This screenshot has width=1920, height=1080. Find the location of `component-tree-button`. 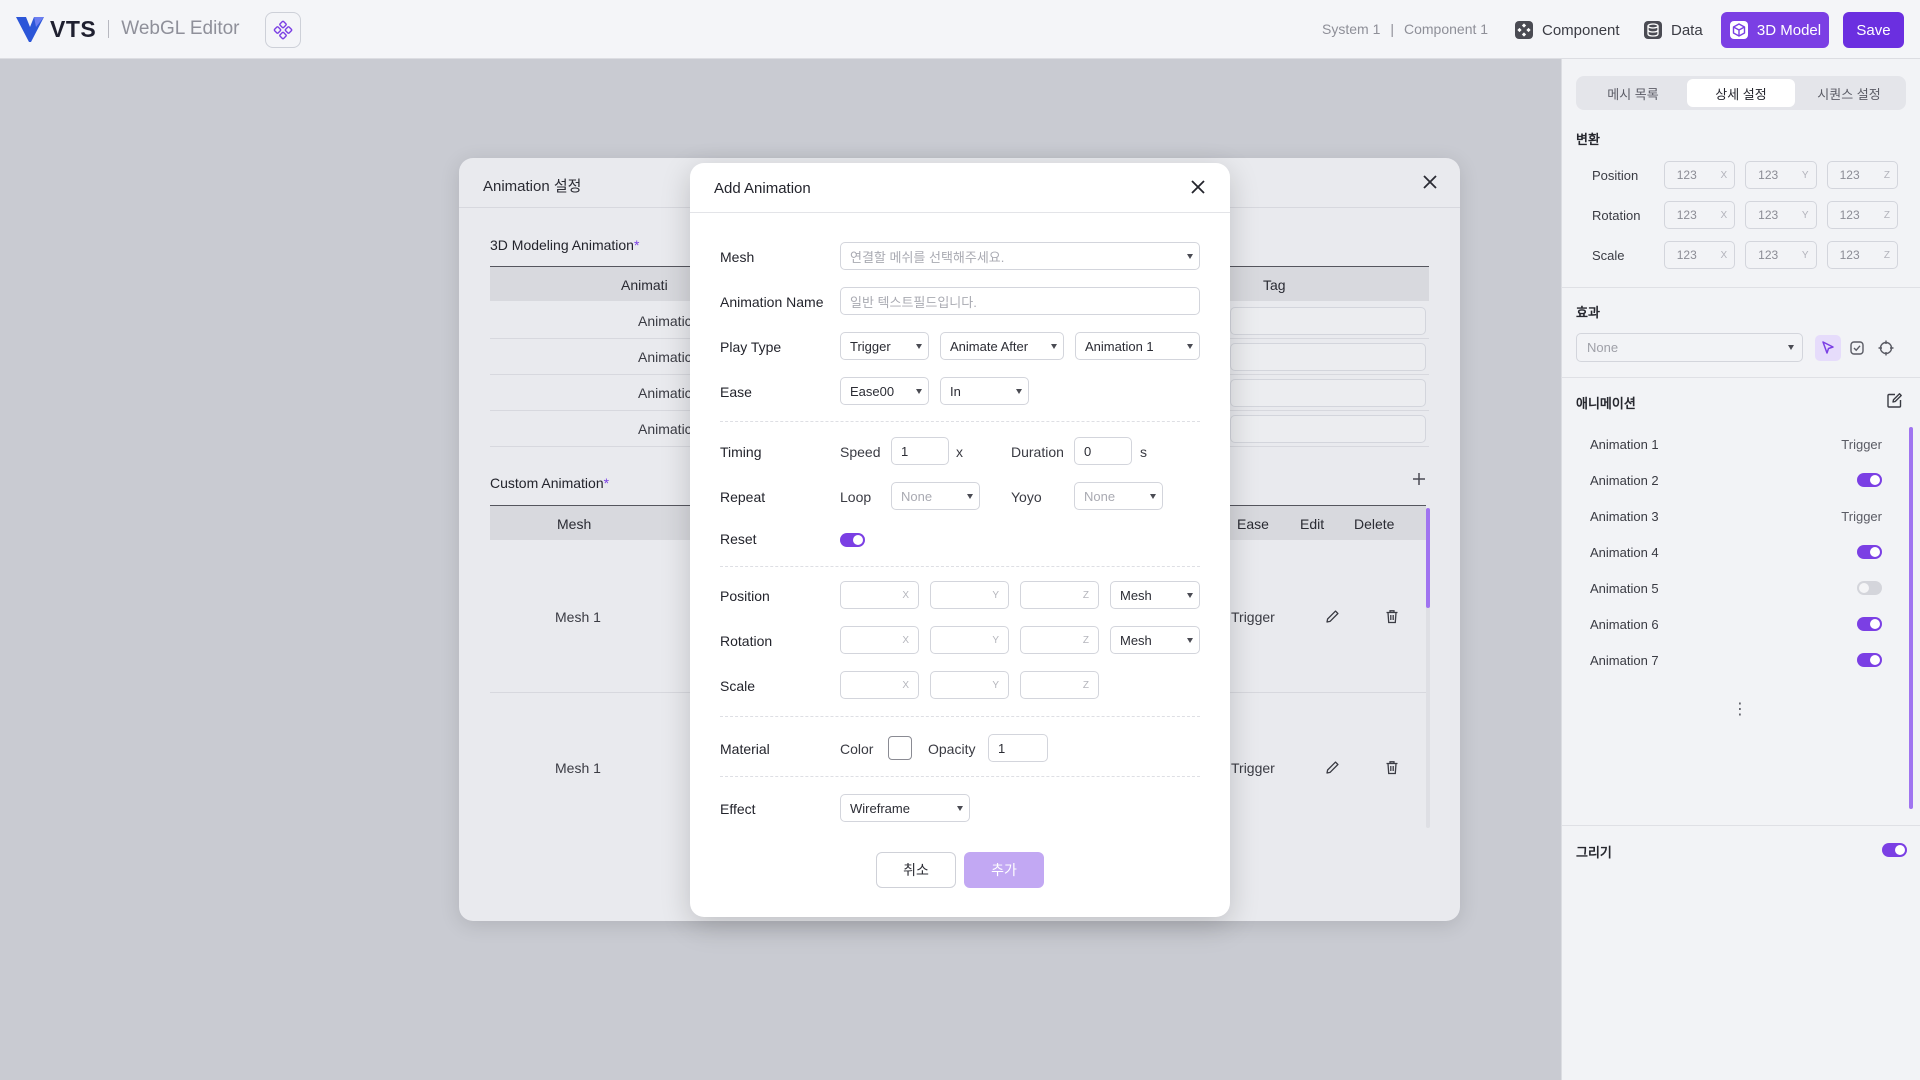

component-tree-button is located at coordinates (283, 30).